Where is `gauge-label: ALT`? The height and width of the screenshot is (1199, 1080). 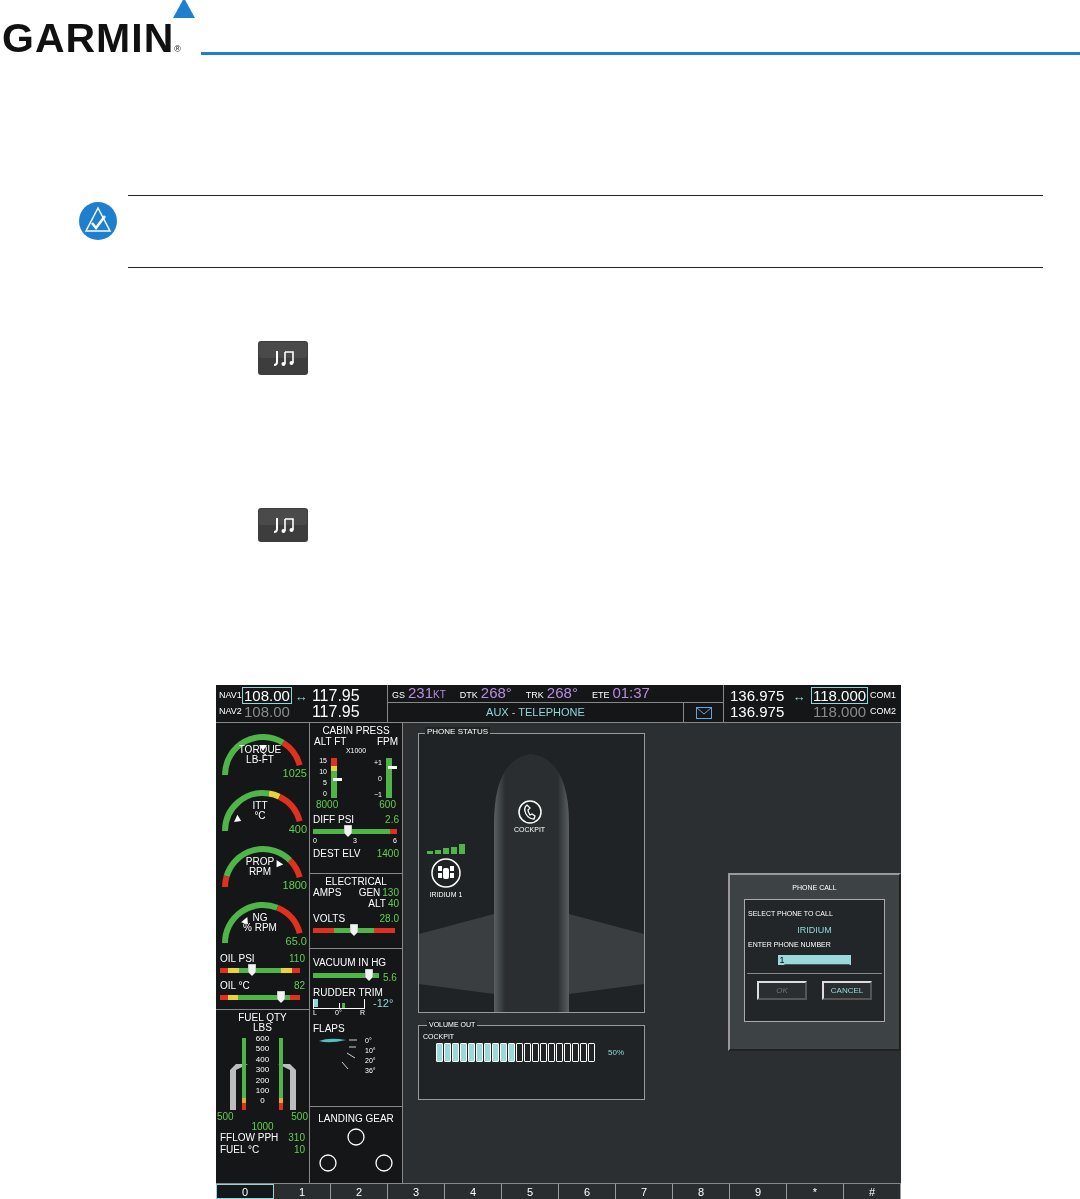
gauge-label: ALT is located at coordinates (377, 903).